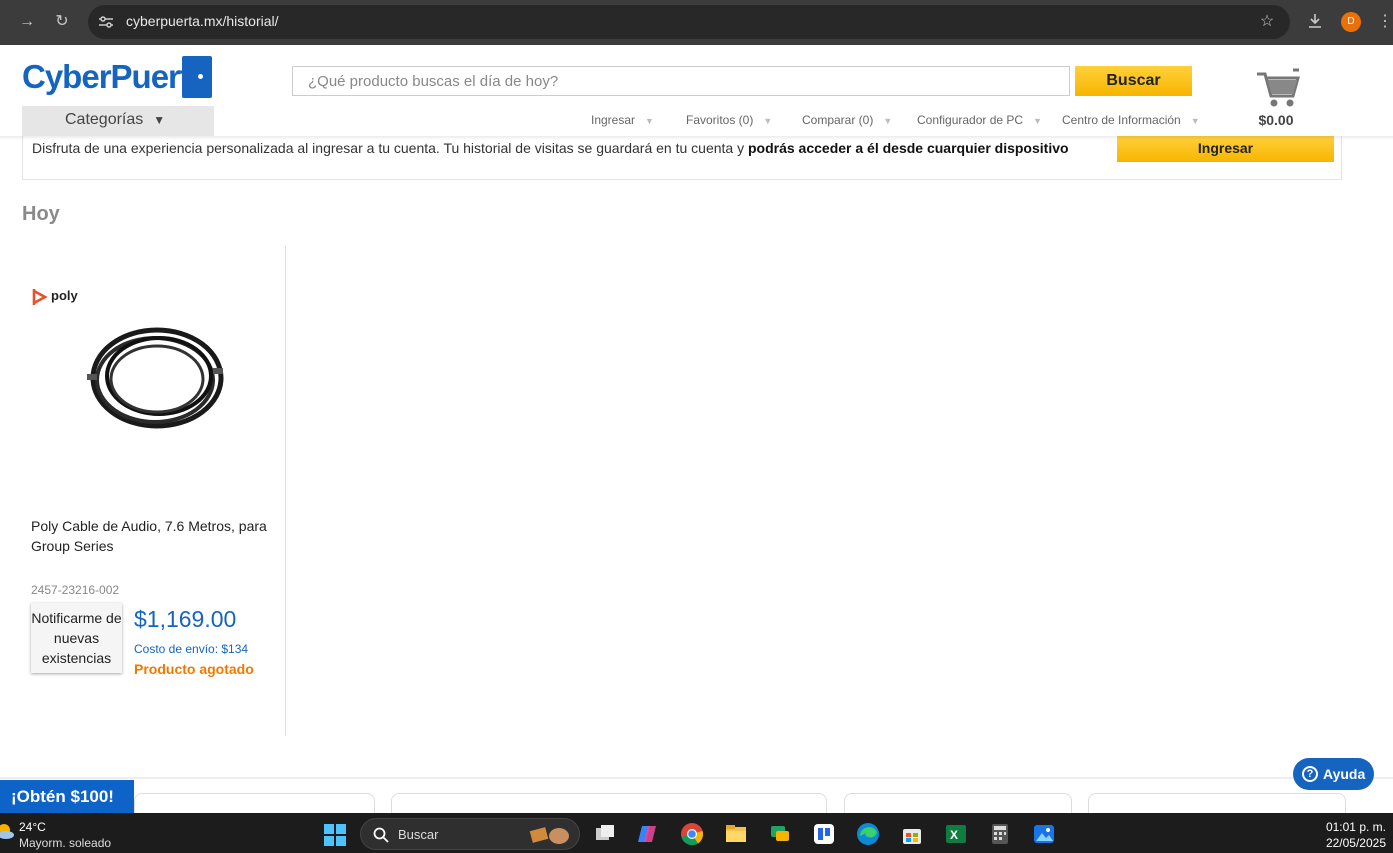  I want to click on forward-icon: →, so click(27, 22).